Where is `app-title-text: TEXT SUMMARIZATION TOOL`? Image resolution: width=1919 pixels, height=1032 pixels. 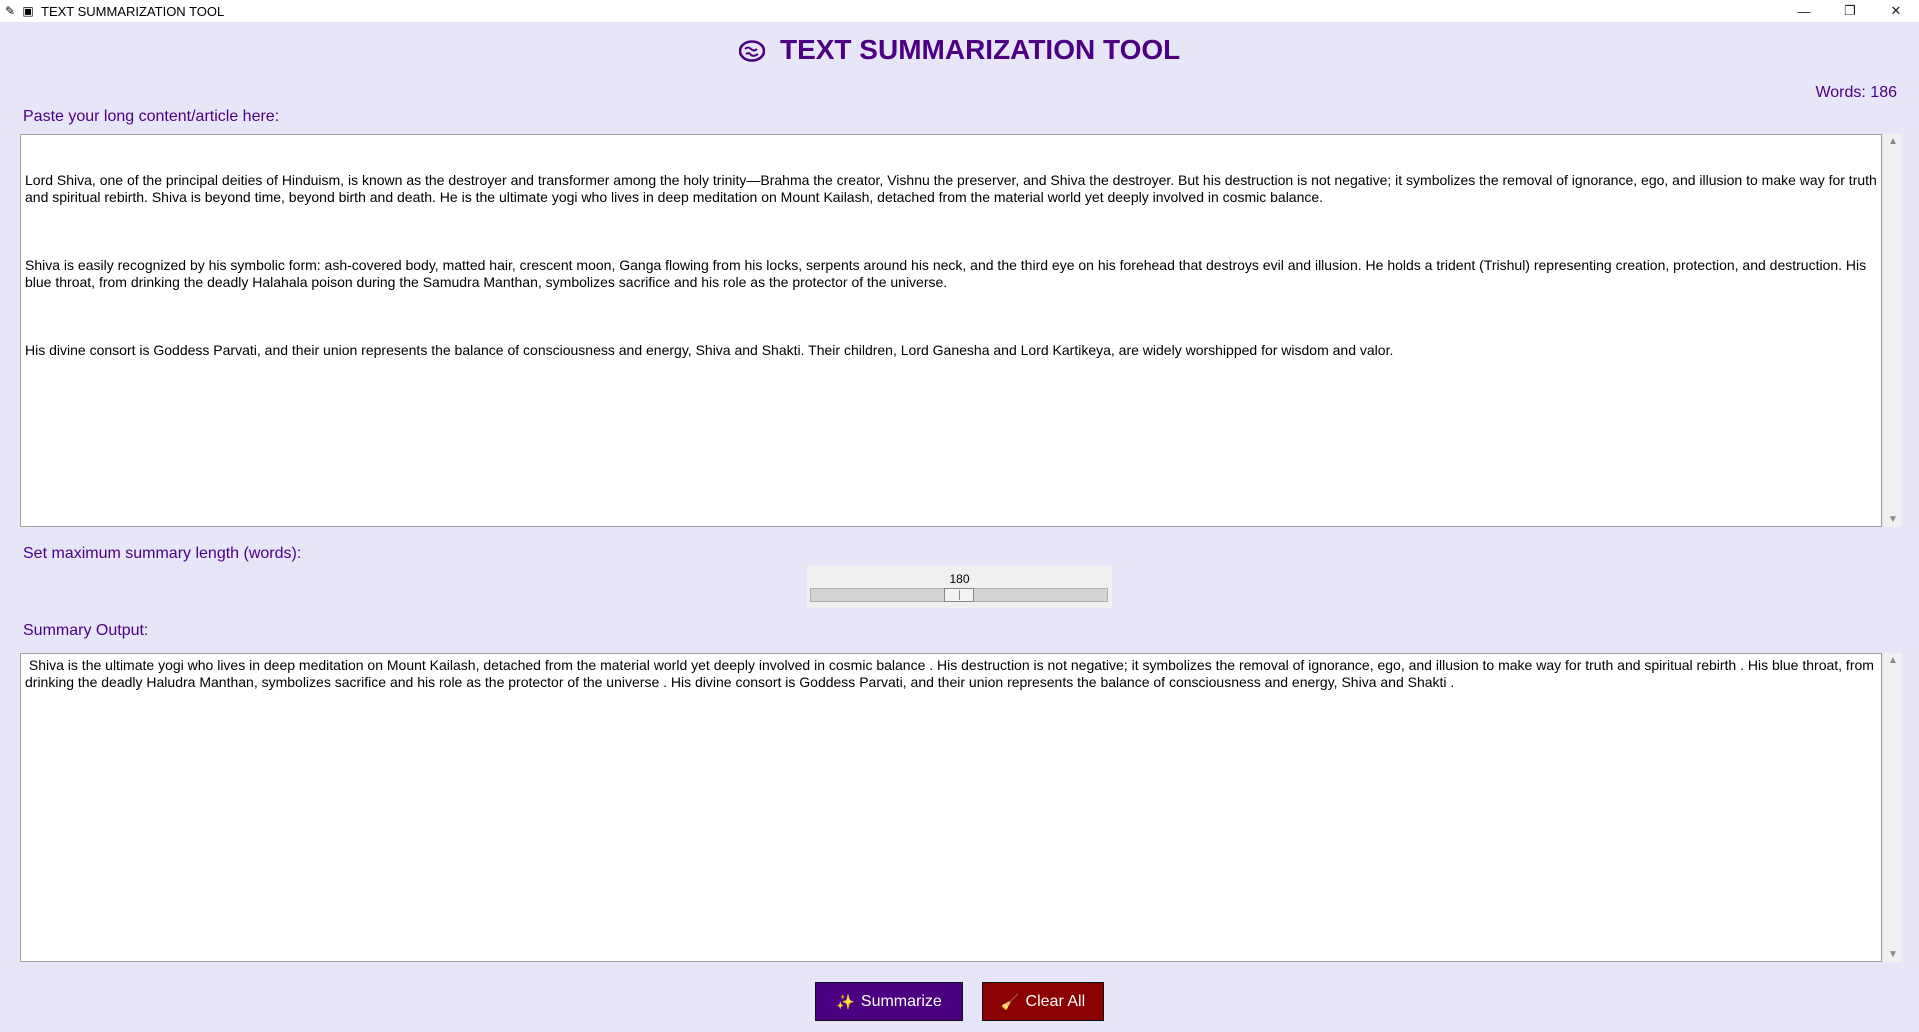 app-title-text: TEXT SUMMARIZATION TOOL is located at coordinates (980, 49).